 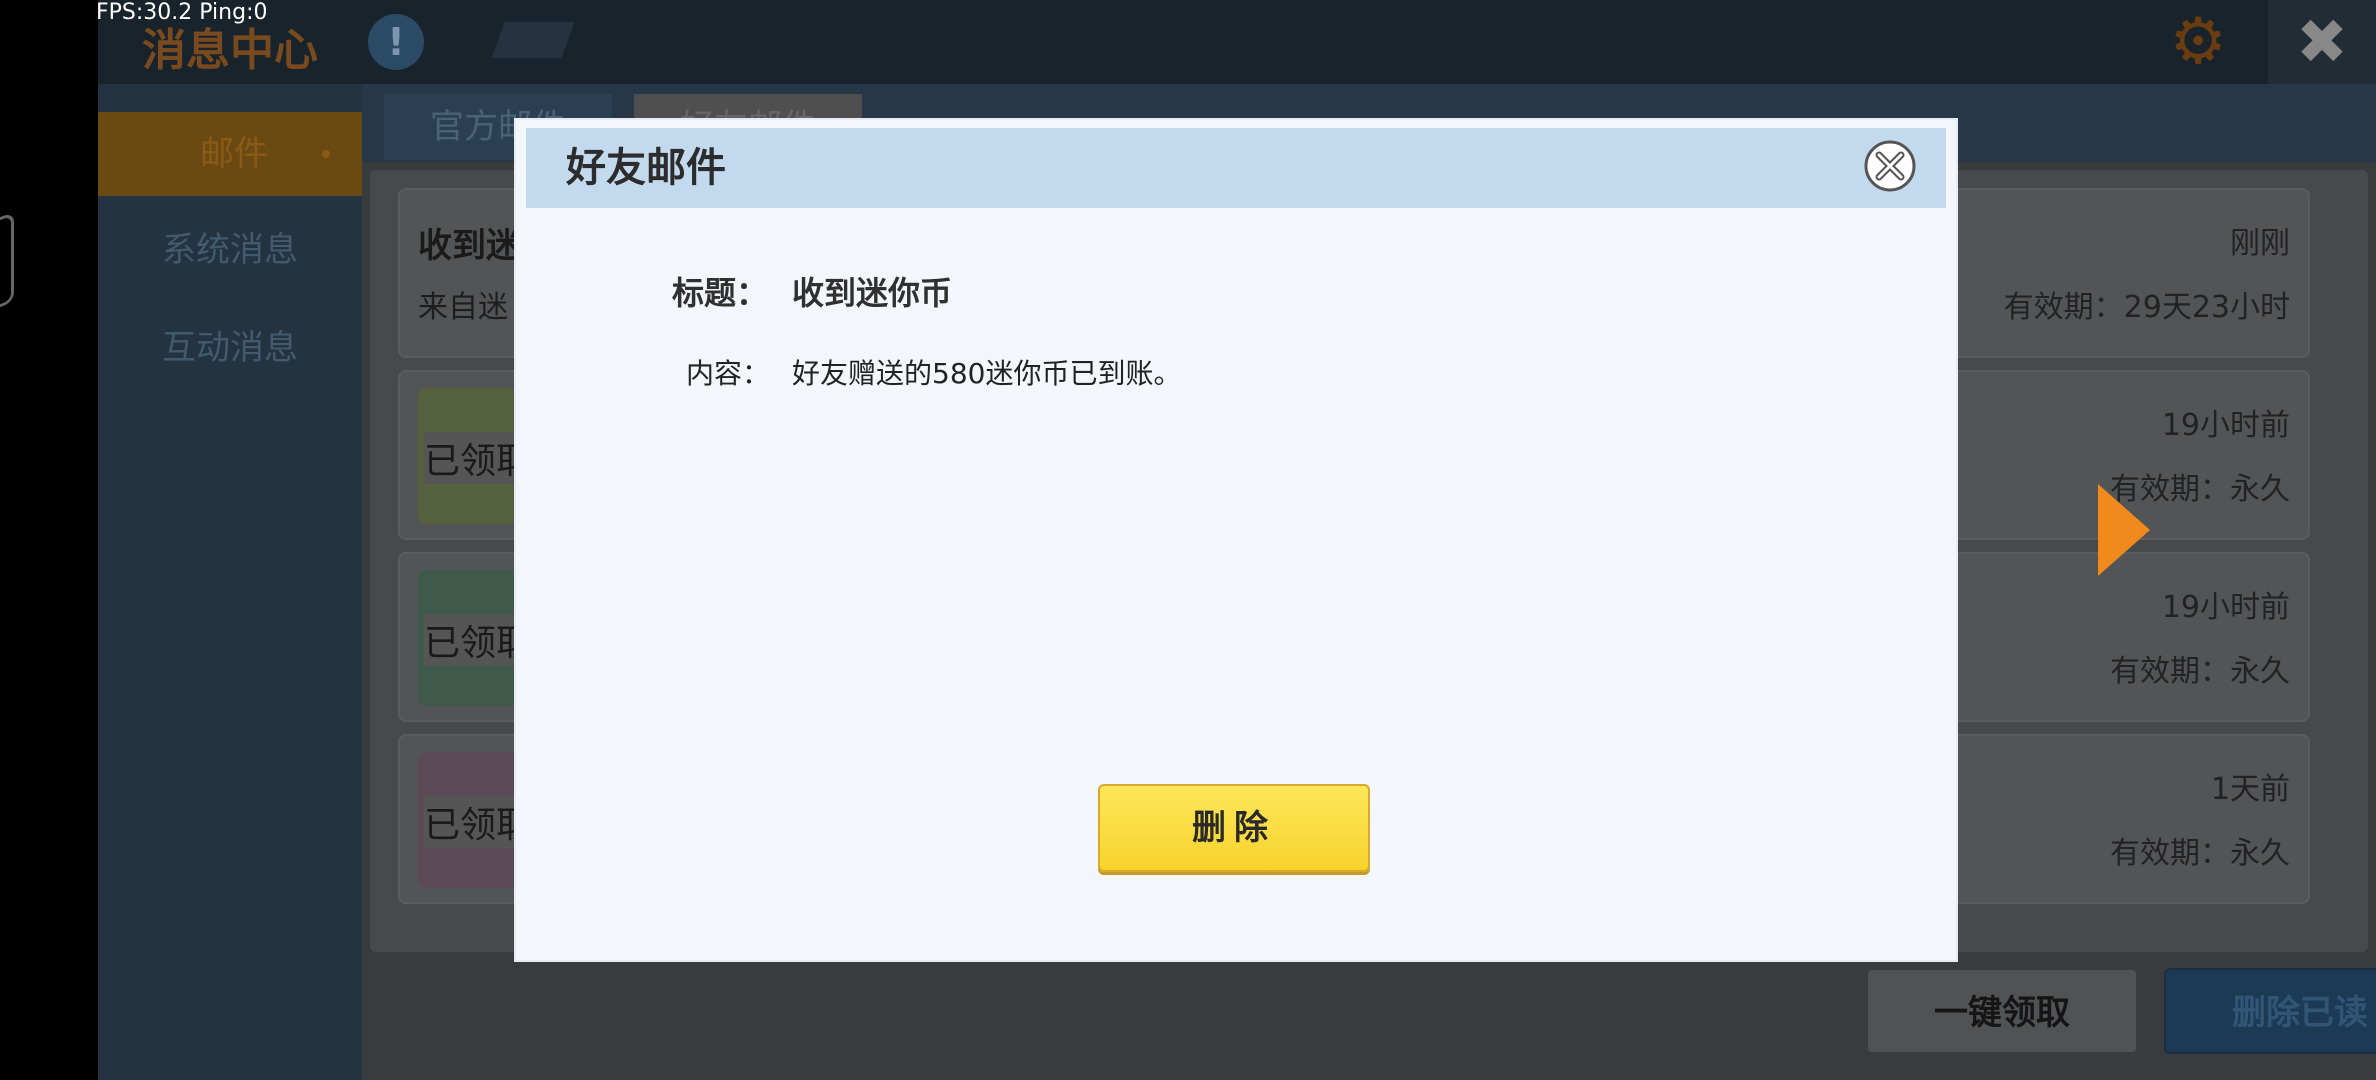 I want to click on content-value: 好友赠送的580迷你币已到账。, so click(x=987, y=373).